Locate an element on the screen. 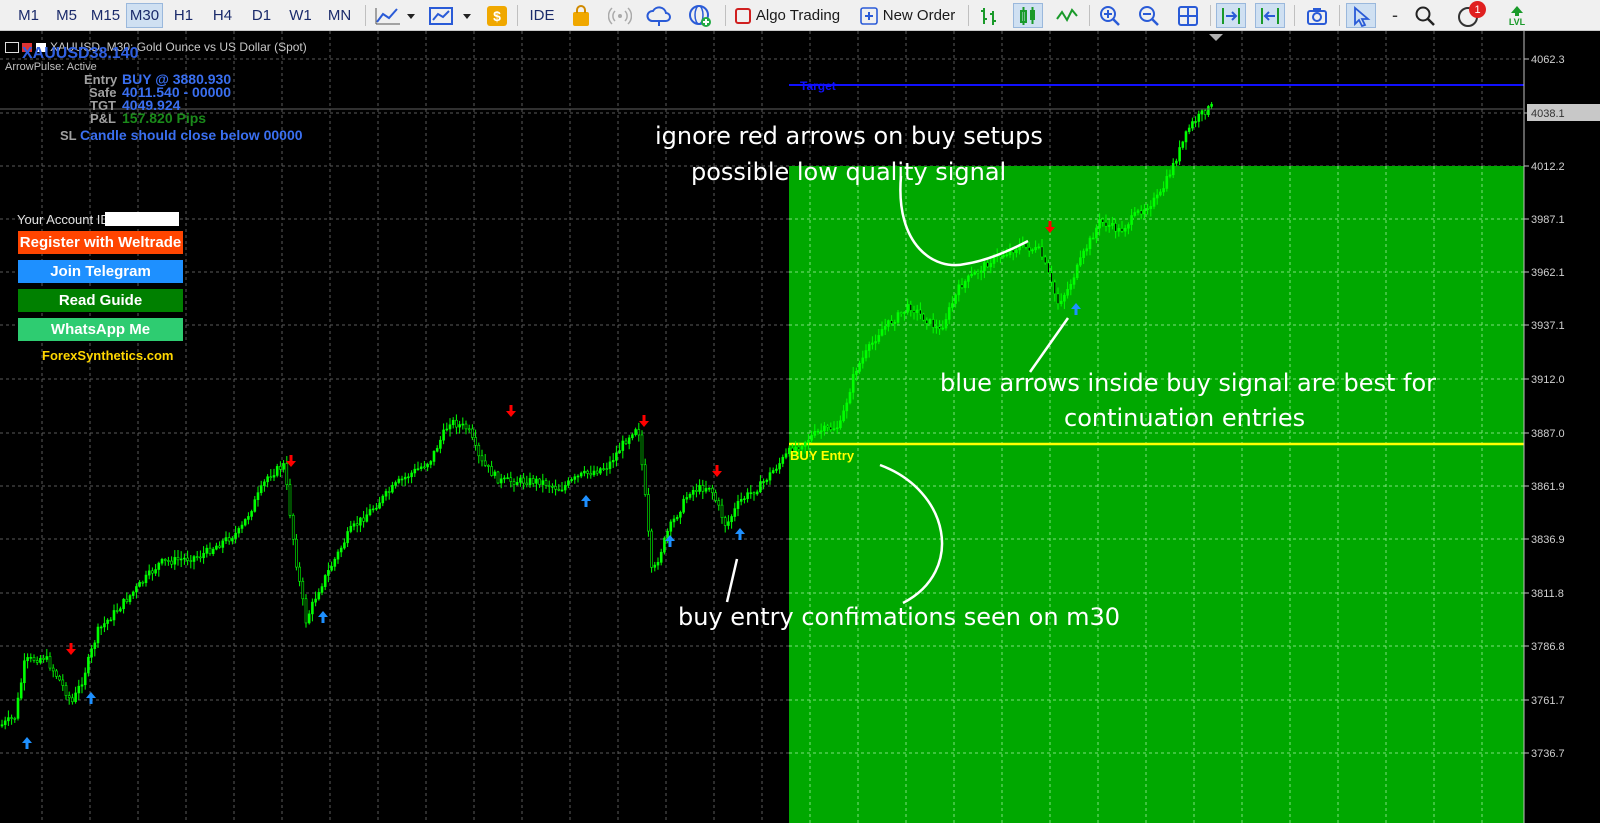 The image size is (1600, 823). bar-chart-button is located at coordinates (989, 15).